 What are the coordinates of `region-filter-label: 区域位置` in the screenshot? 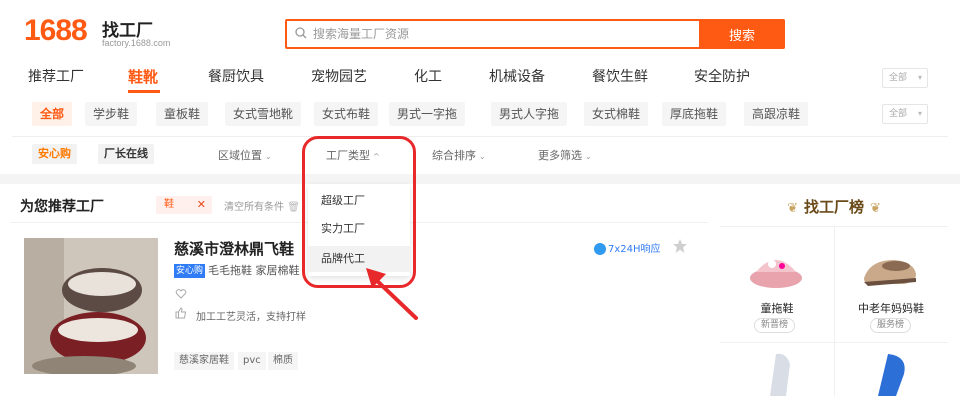 It's located at (240, 155).